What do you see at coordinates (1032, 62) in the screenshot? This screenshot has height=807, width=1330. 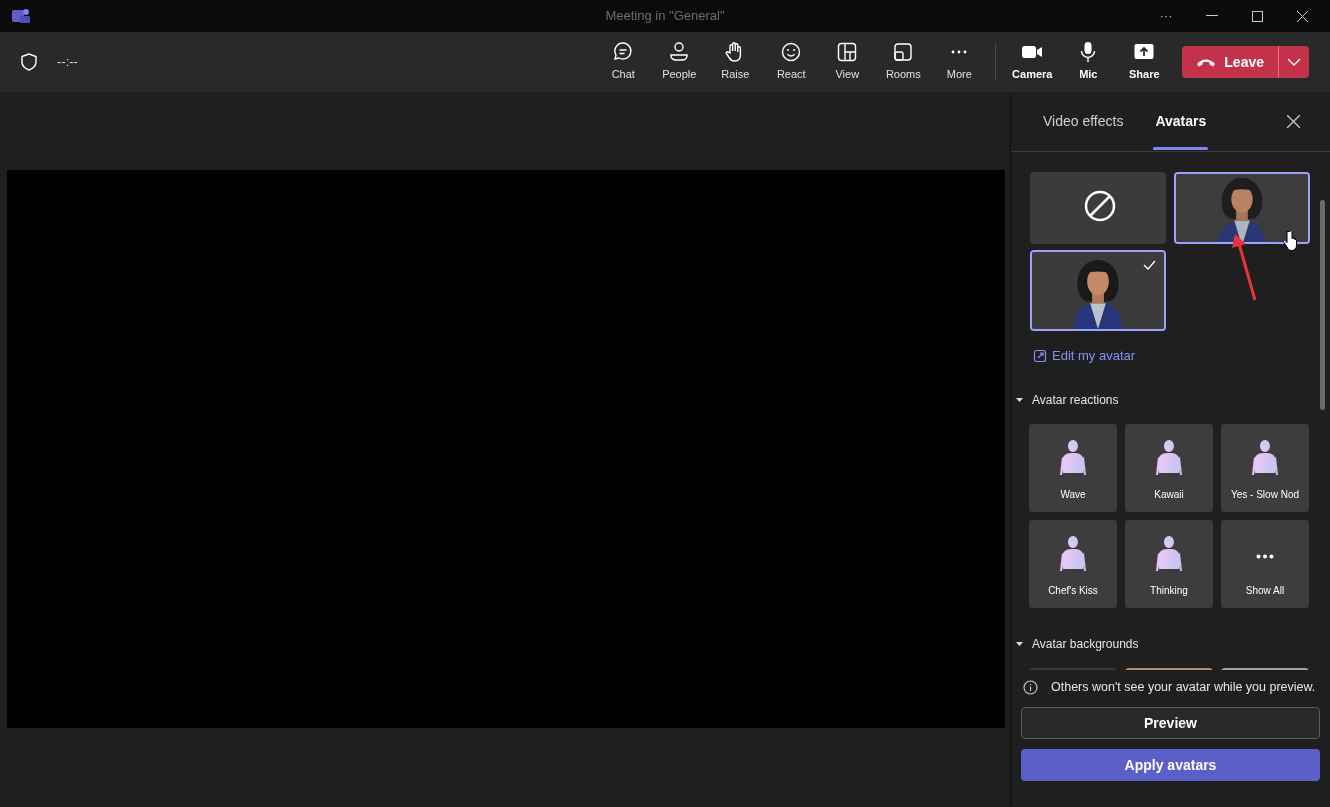 I see `toolbar-button: Camera` at bounding box center [1032, 62].